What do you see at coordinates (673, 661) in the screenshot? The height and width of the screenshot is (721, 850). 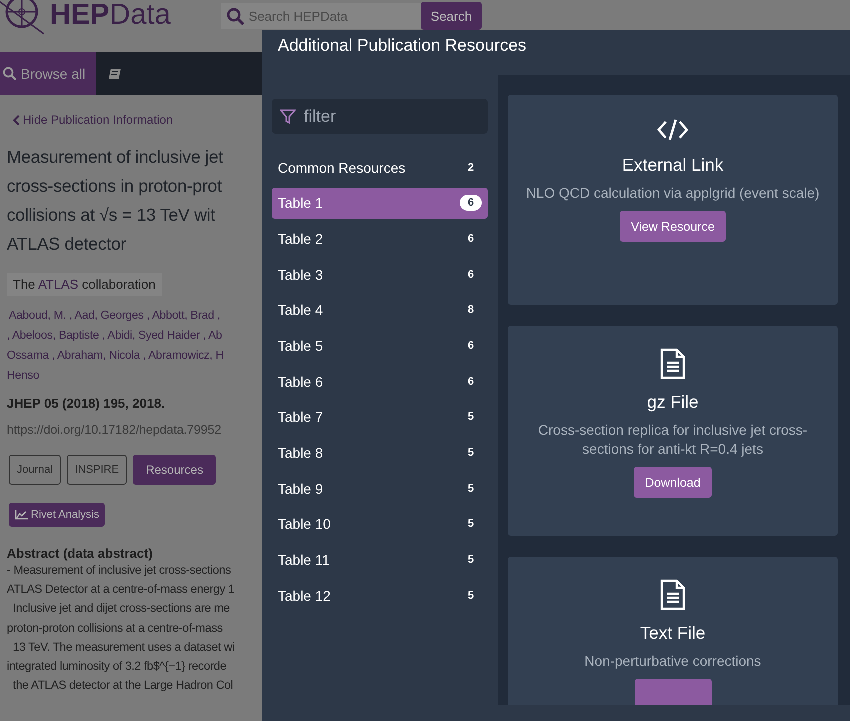 I see `resource-description: Non-perturbative corrections` at bounding box center [673, 661].